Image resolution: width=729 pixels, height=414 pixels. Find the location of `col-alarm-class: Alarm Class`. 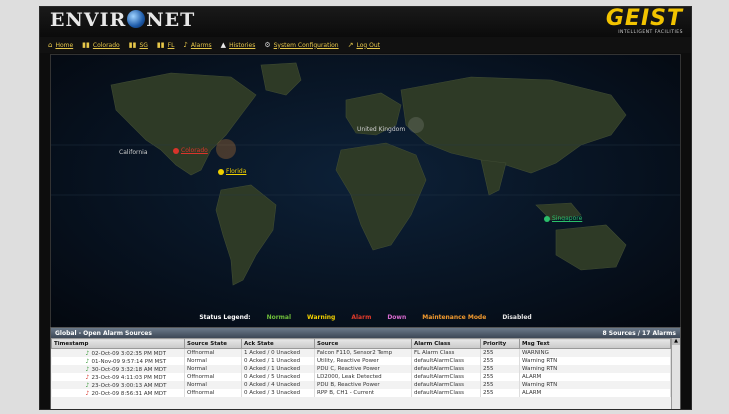

col-alarm-class: Alarm Class is located at coordinates (446, 343).